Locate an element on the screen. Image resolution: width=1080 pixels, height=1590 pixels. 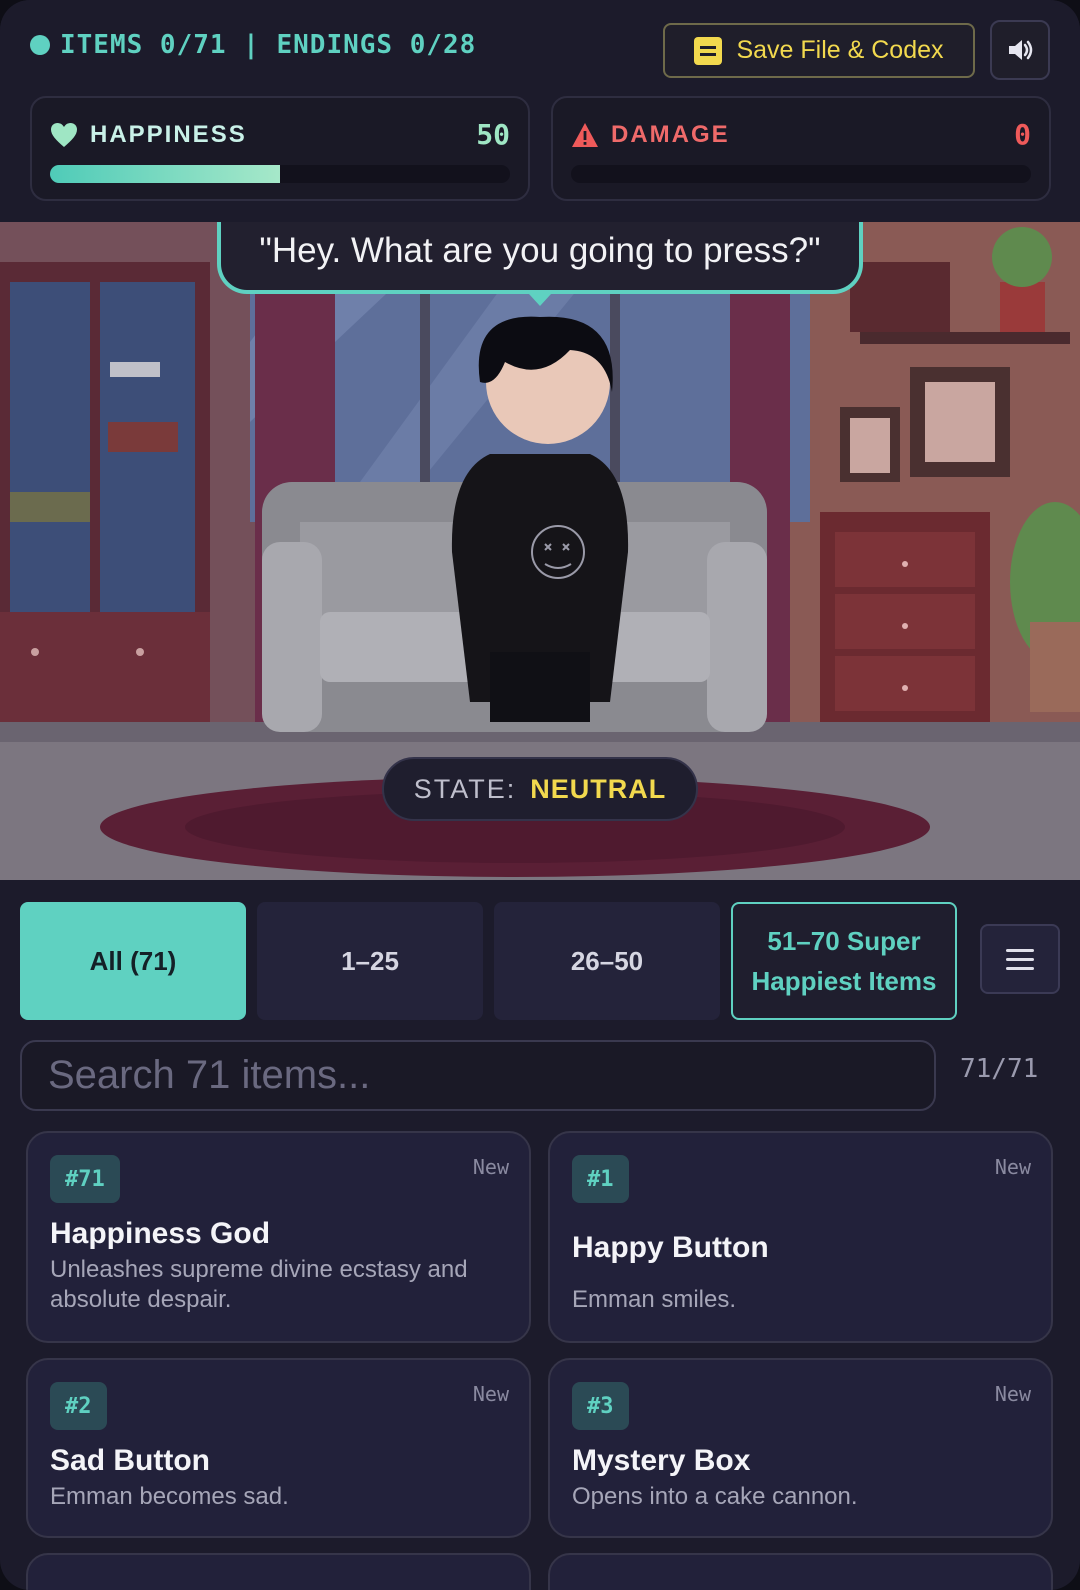
state-label: STATE: is located at coordinates (465, 788).